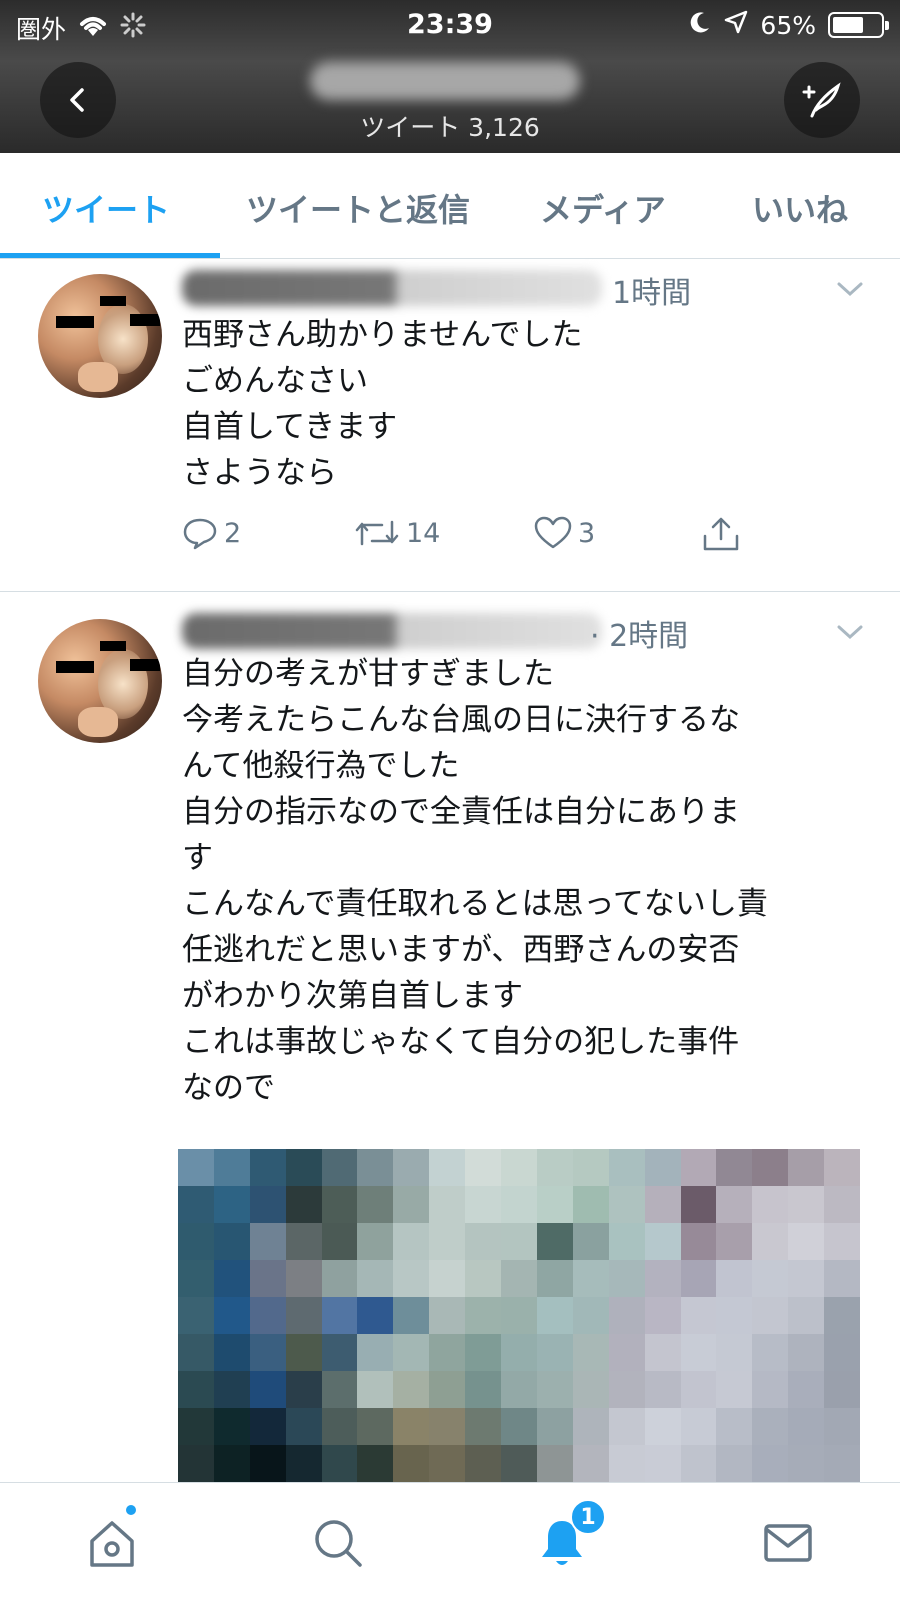 The image size is (900, 1600). I want to click on compose-tweet-button, so click(822, 100).